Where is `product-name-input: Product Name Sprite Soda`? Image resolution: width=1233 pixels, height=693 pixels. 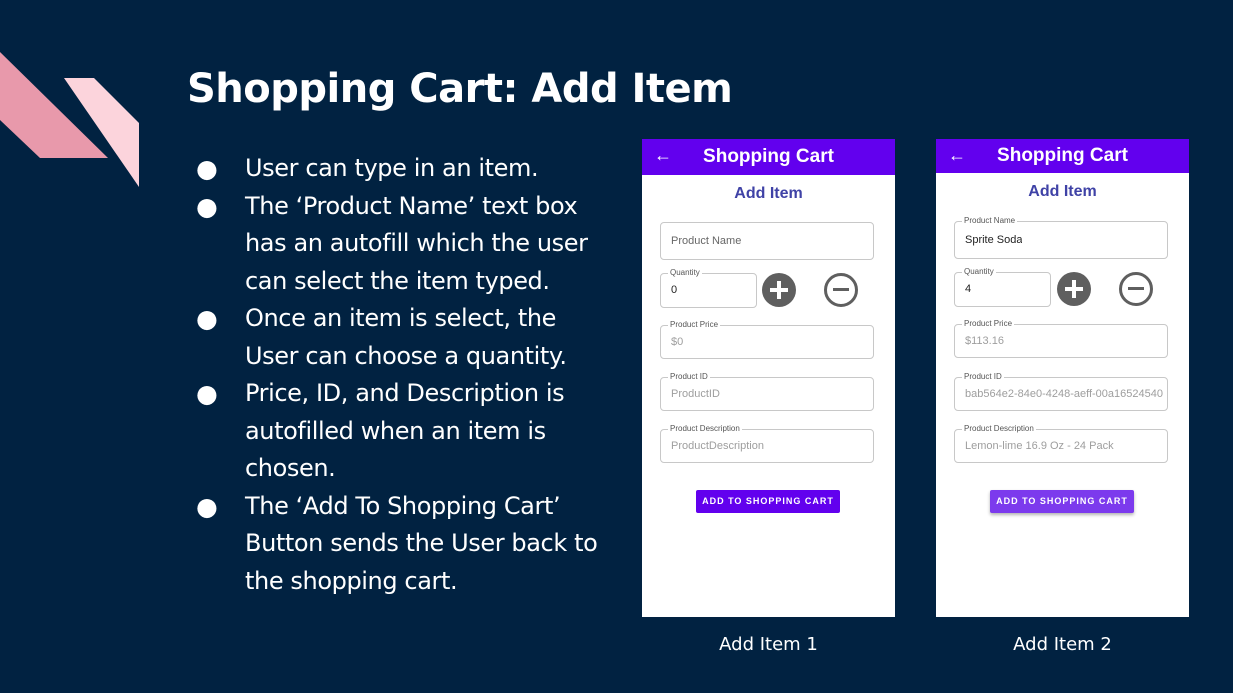 product-name-input: Product Name Sprite Soda is located at coordinates (1061, 237).